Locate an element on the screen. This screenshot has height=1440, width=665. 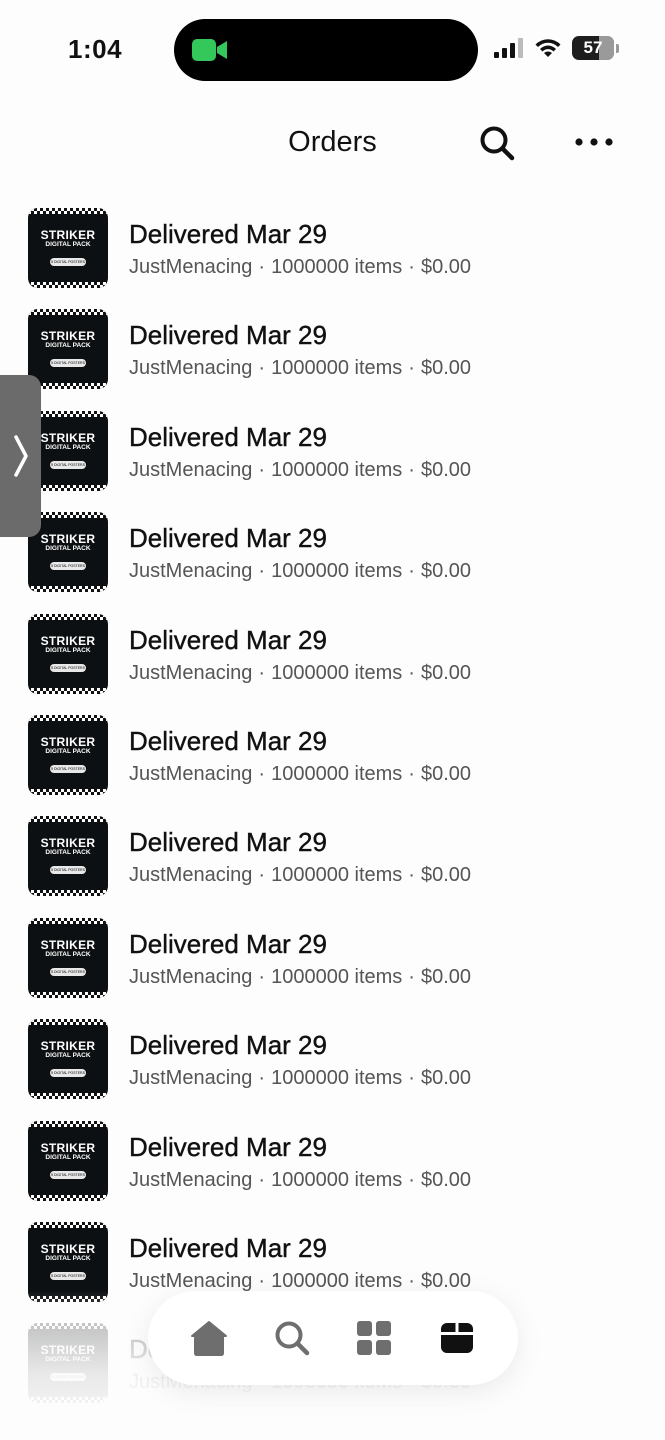
status-bar: 1:04 57 is located at coordinates (332, 50).